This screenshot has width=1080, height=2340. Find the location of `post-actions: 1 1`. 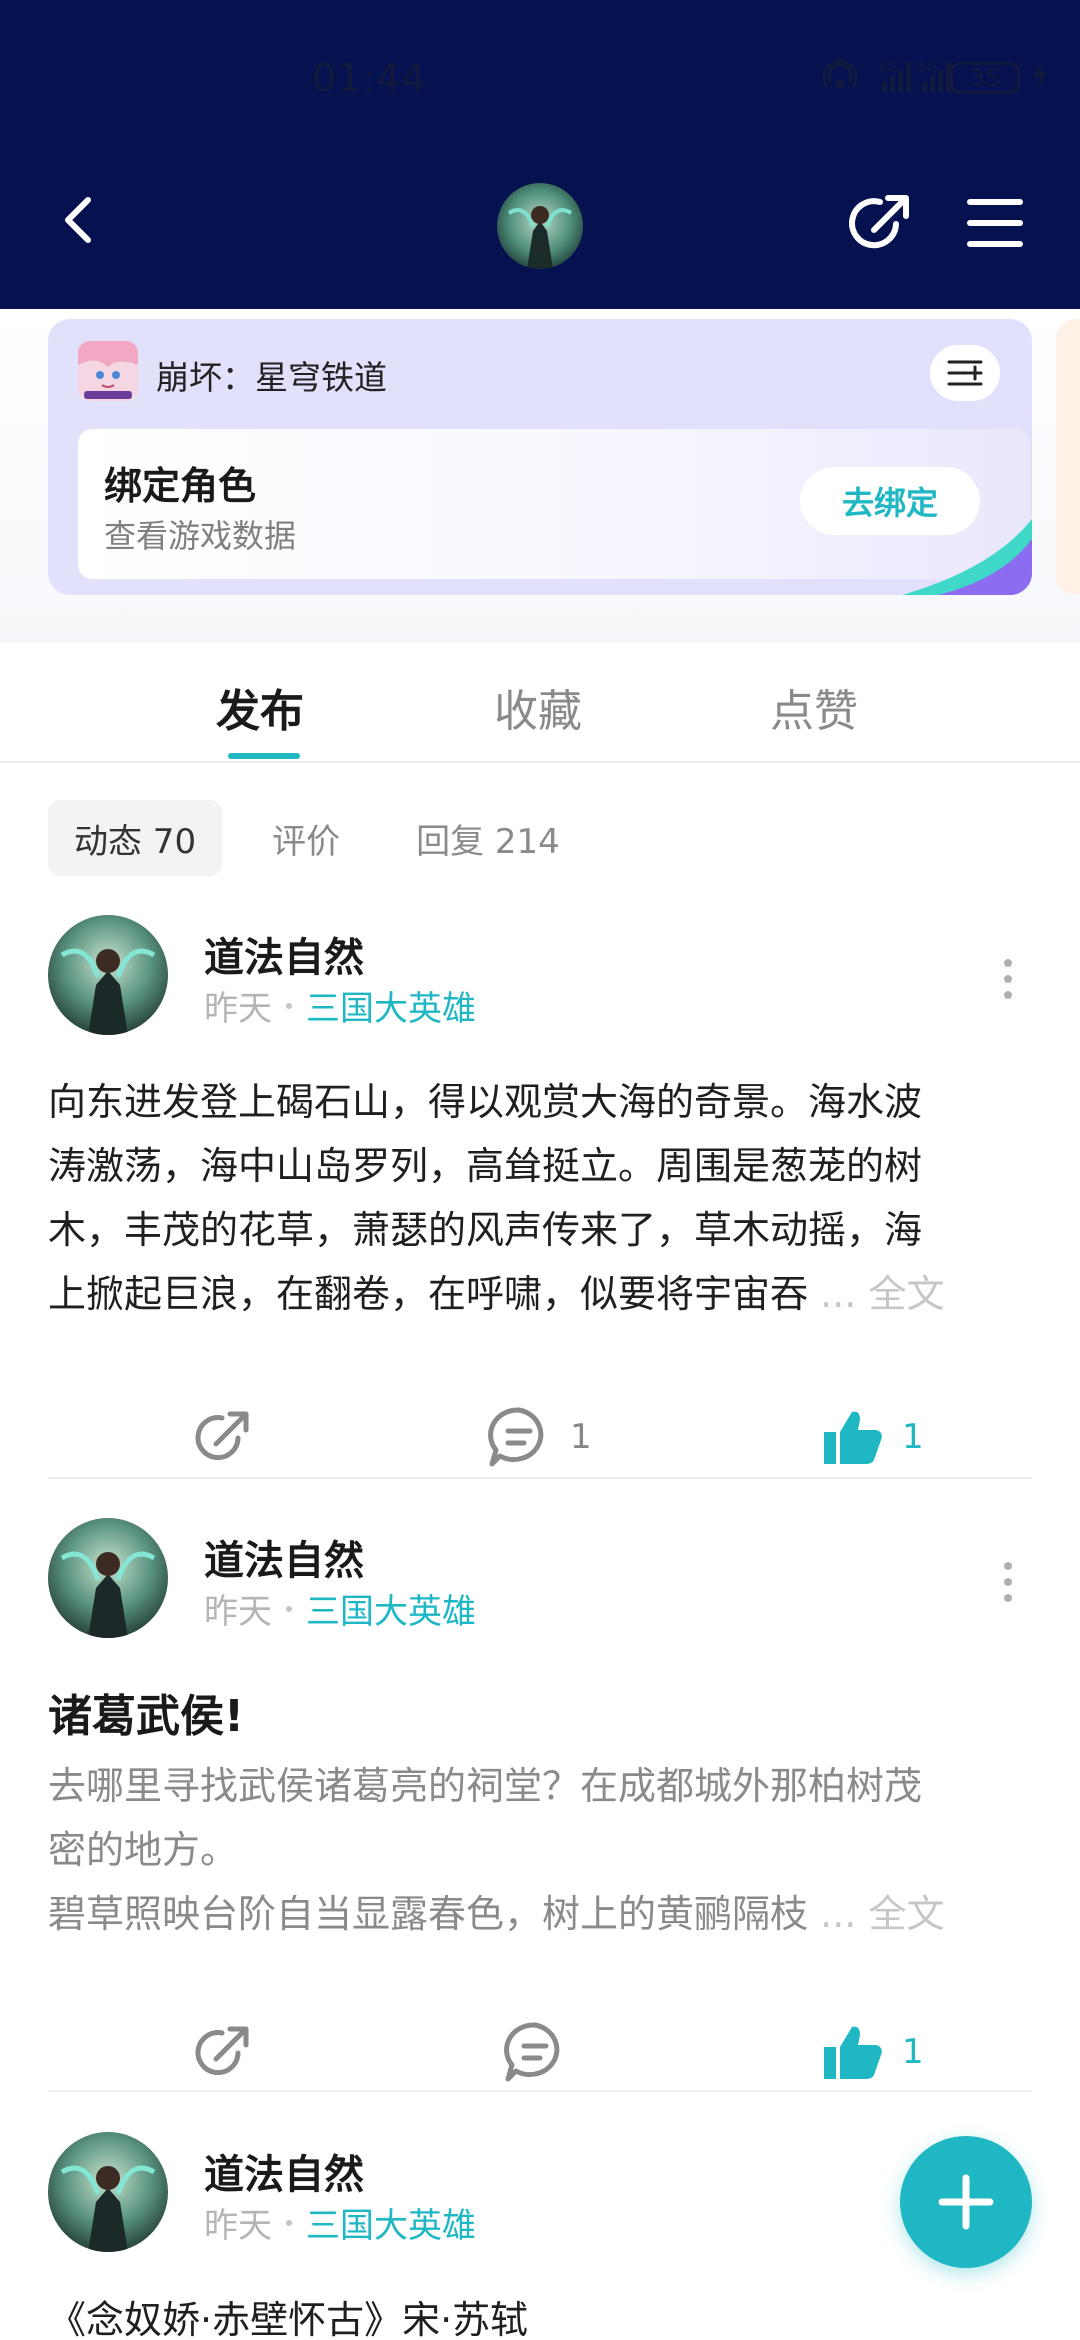

post-actions: 1 1 is located at coordinates (540, 1437).